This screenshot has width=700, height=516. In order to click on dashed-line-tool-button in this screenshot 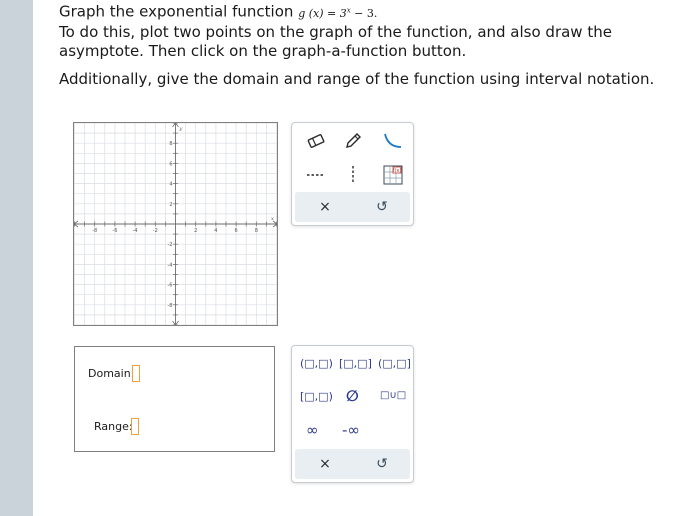, I will do `click(316, 175)`.